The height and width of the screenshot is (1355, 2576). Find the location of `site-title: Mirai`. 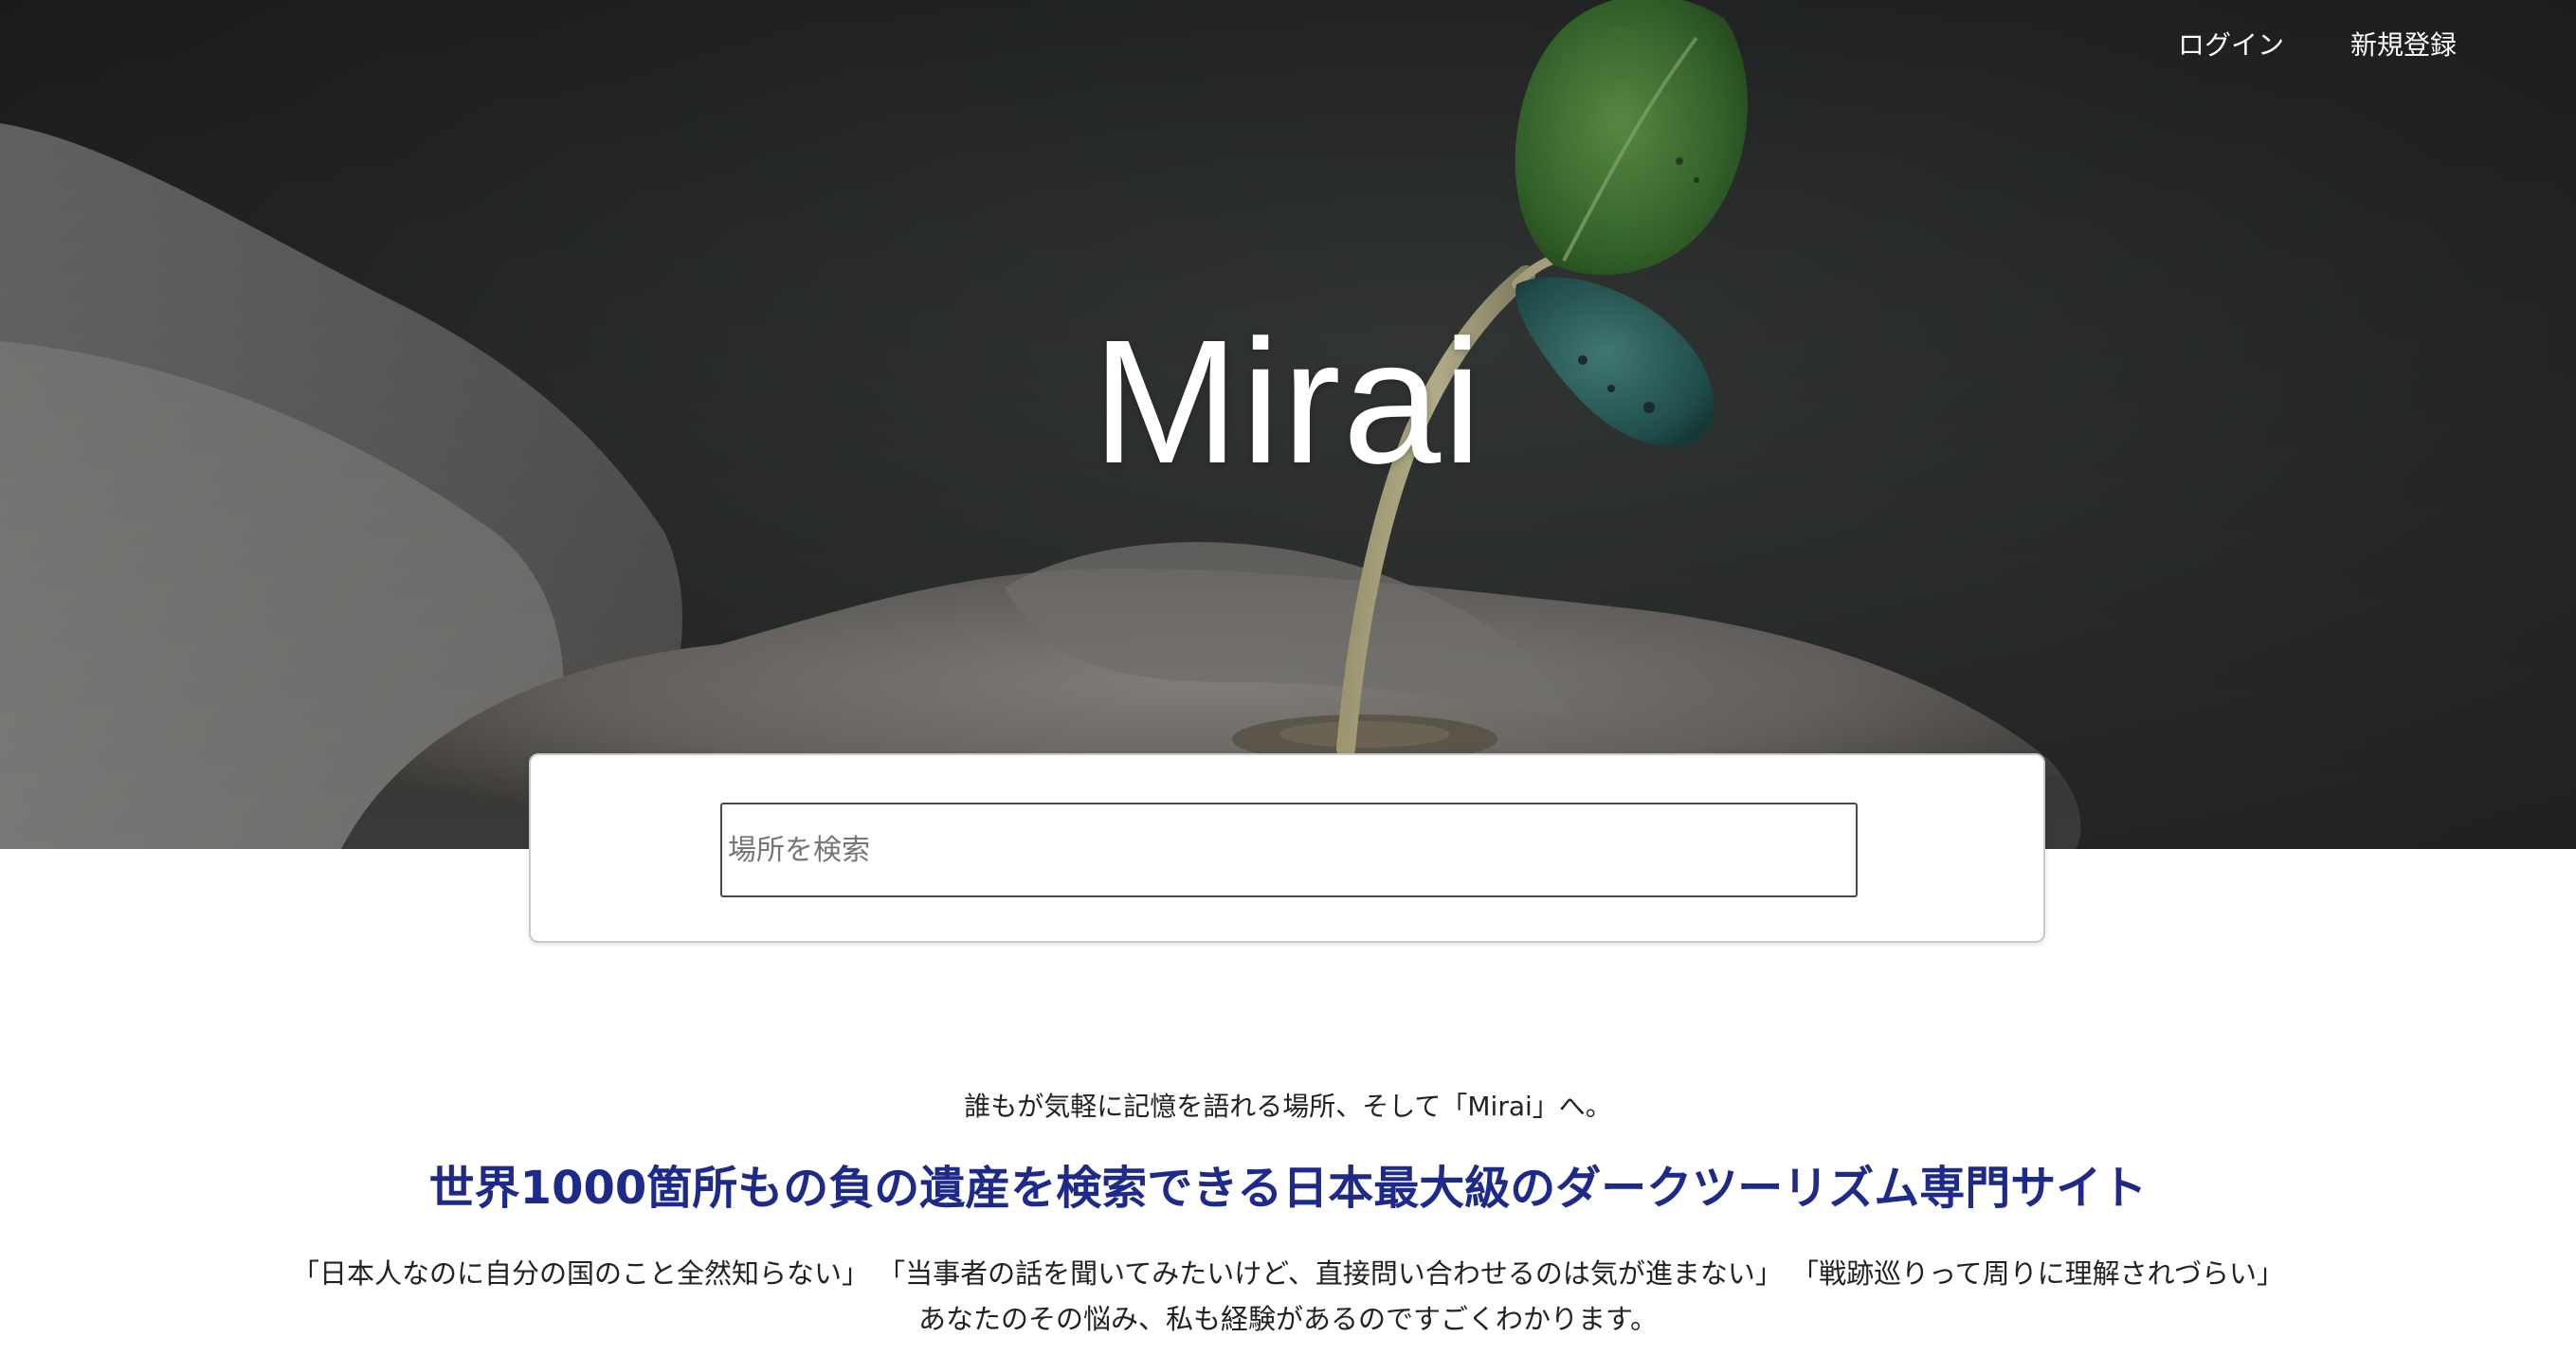

site-title: Mirai is located at coordinates (1288, 402).